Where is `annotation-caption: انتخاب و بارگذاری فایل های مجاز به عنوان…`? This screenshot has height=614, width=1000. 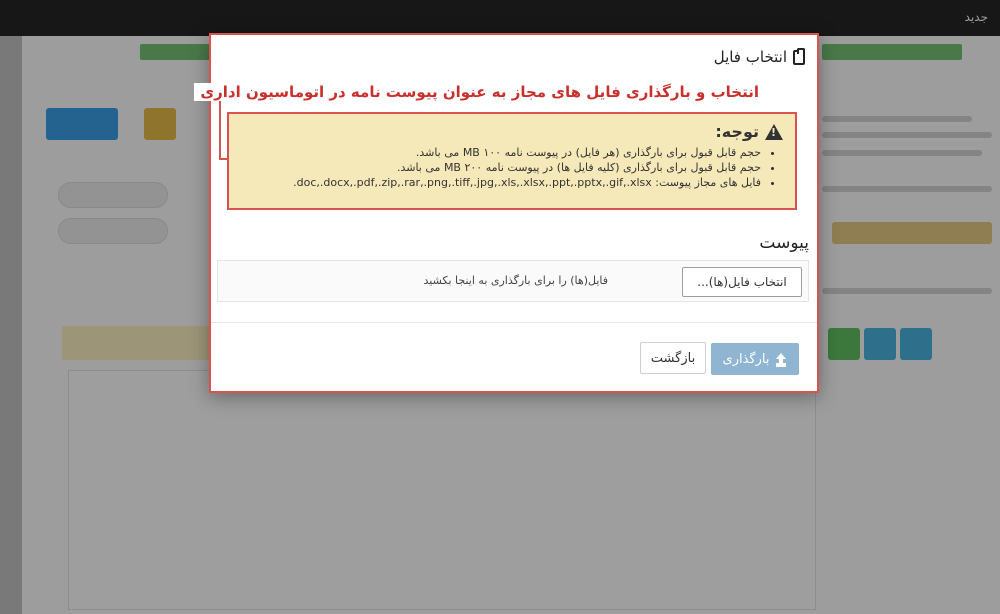
annotation-caption: انتخاب و بارگذاری فایل های مجاز به عنوان… is located at coordinates (479, 92).